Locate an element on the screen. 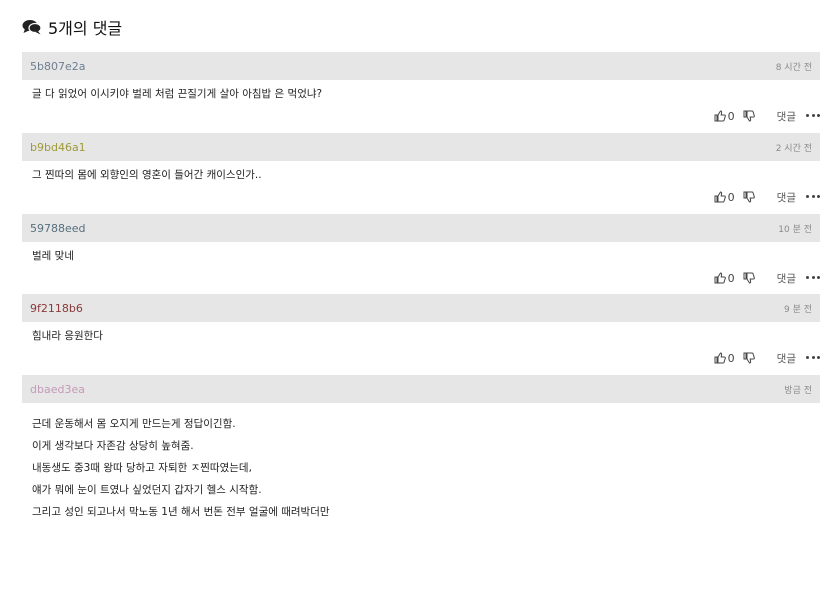 This screenshot has width=840, height=600. comment-item: 9f2118b6 9 분 전 힘내라 응원한다 0 댓글 is located at coordinates (421, 334).